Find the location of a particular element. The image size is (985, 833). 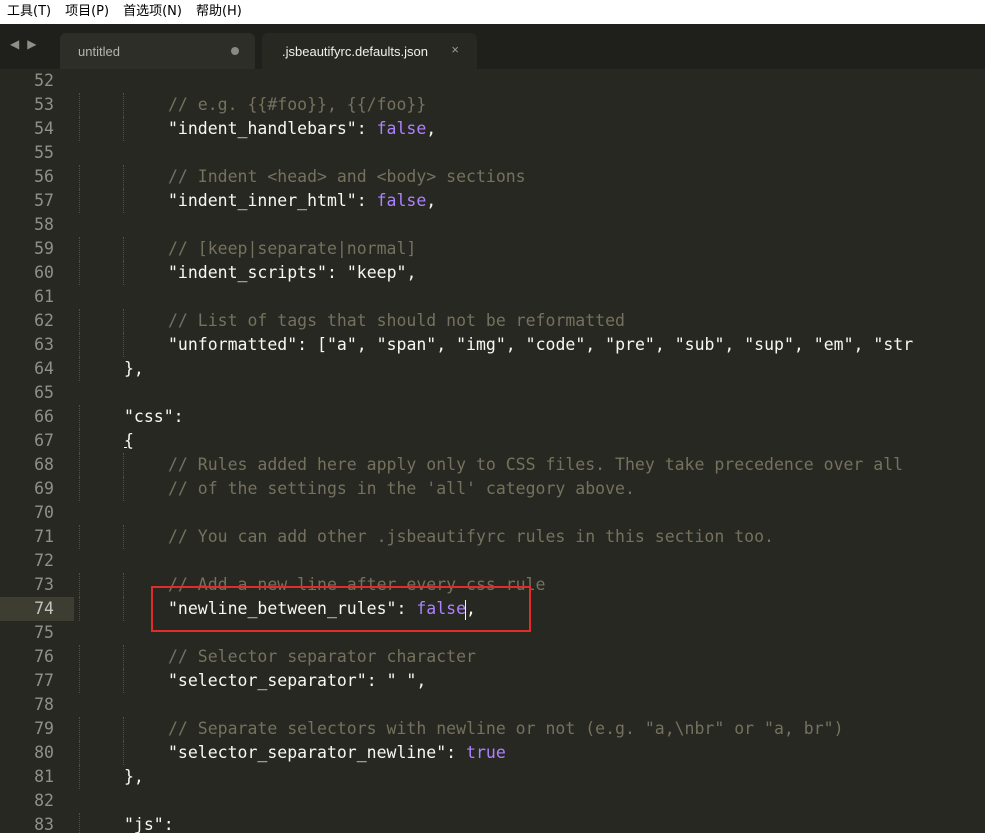

code-token: // Selector separator character is located at coordinates (322, 656).